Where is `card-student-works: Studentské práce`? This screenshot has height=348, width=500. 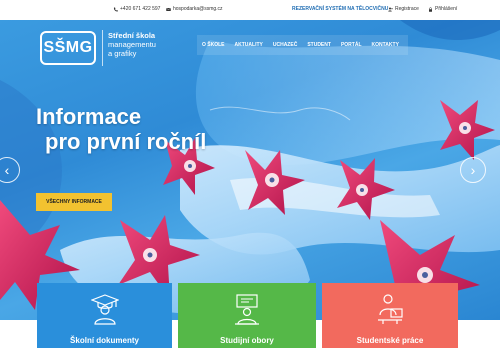 card-student-works: Studentské práce is located at coordinates (390, 315).